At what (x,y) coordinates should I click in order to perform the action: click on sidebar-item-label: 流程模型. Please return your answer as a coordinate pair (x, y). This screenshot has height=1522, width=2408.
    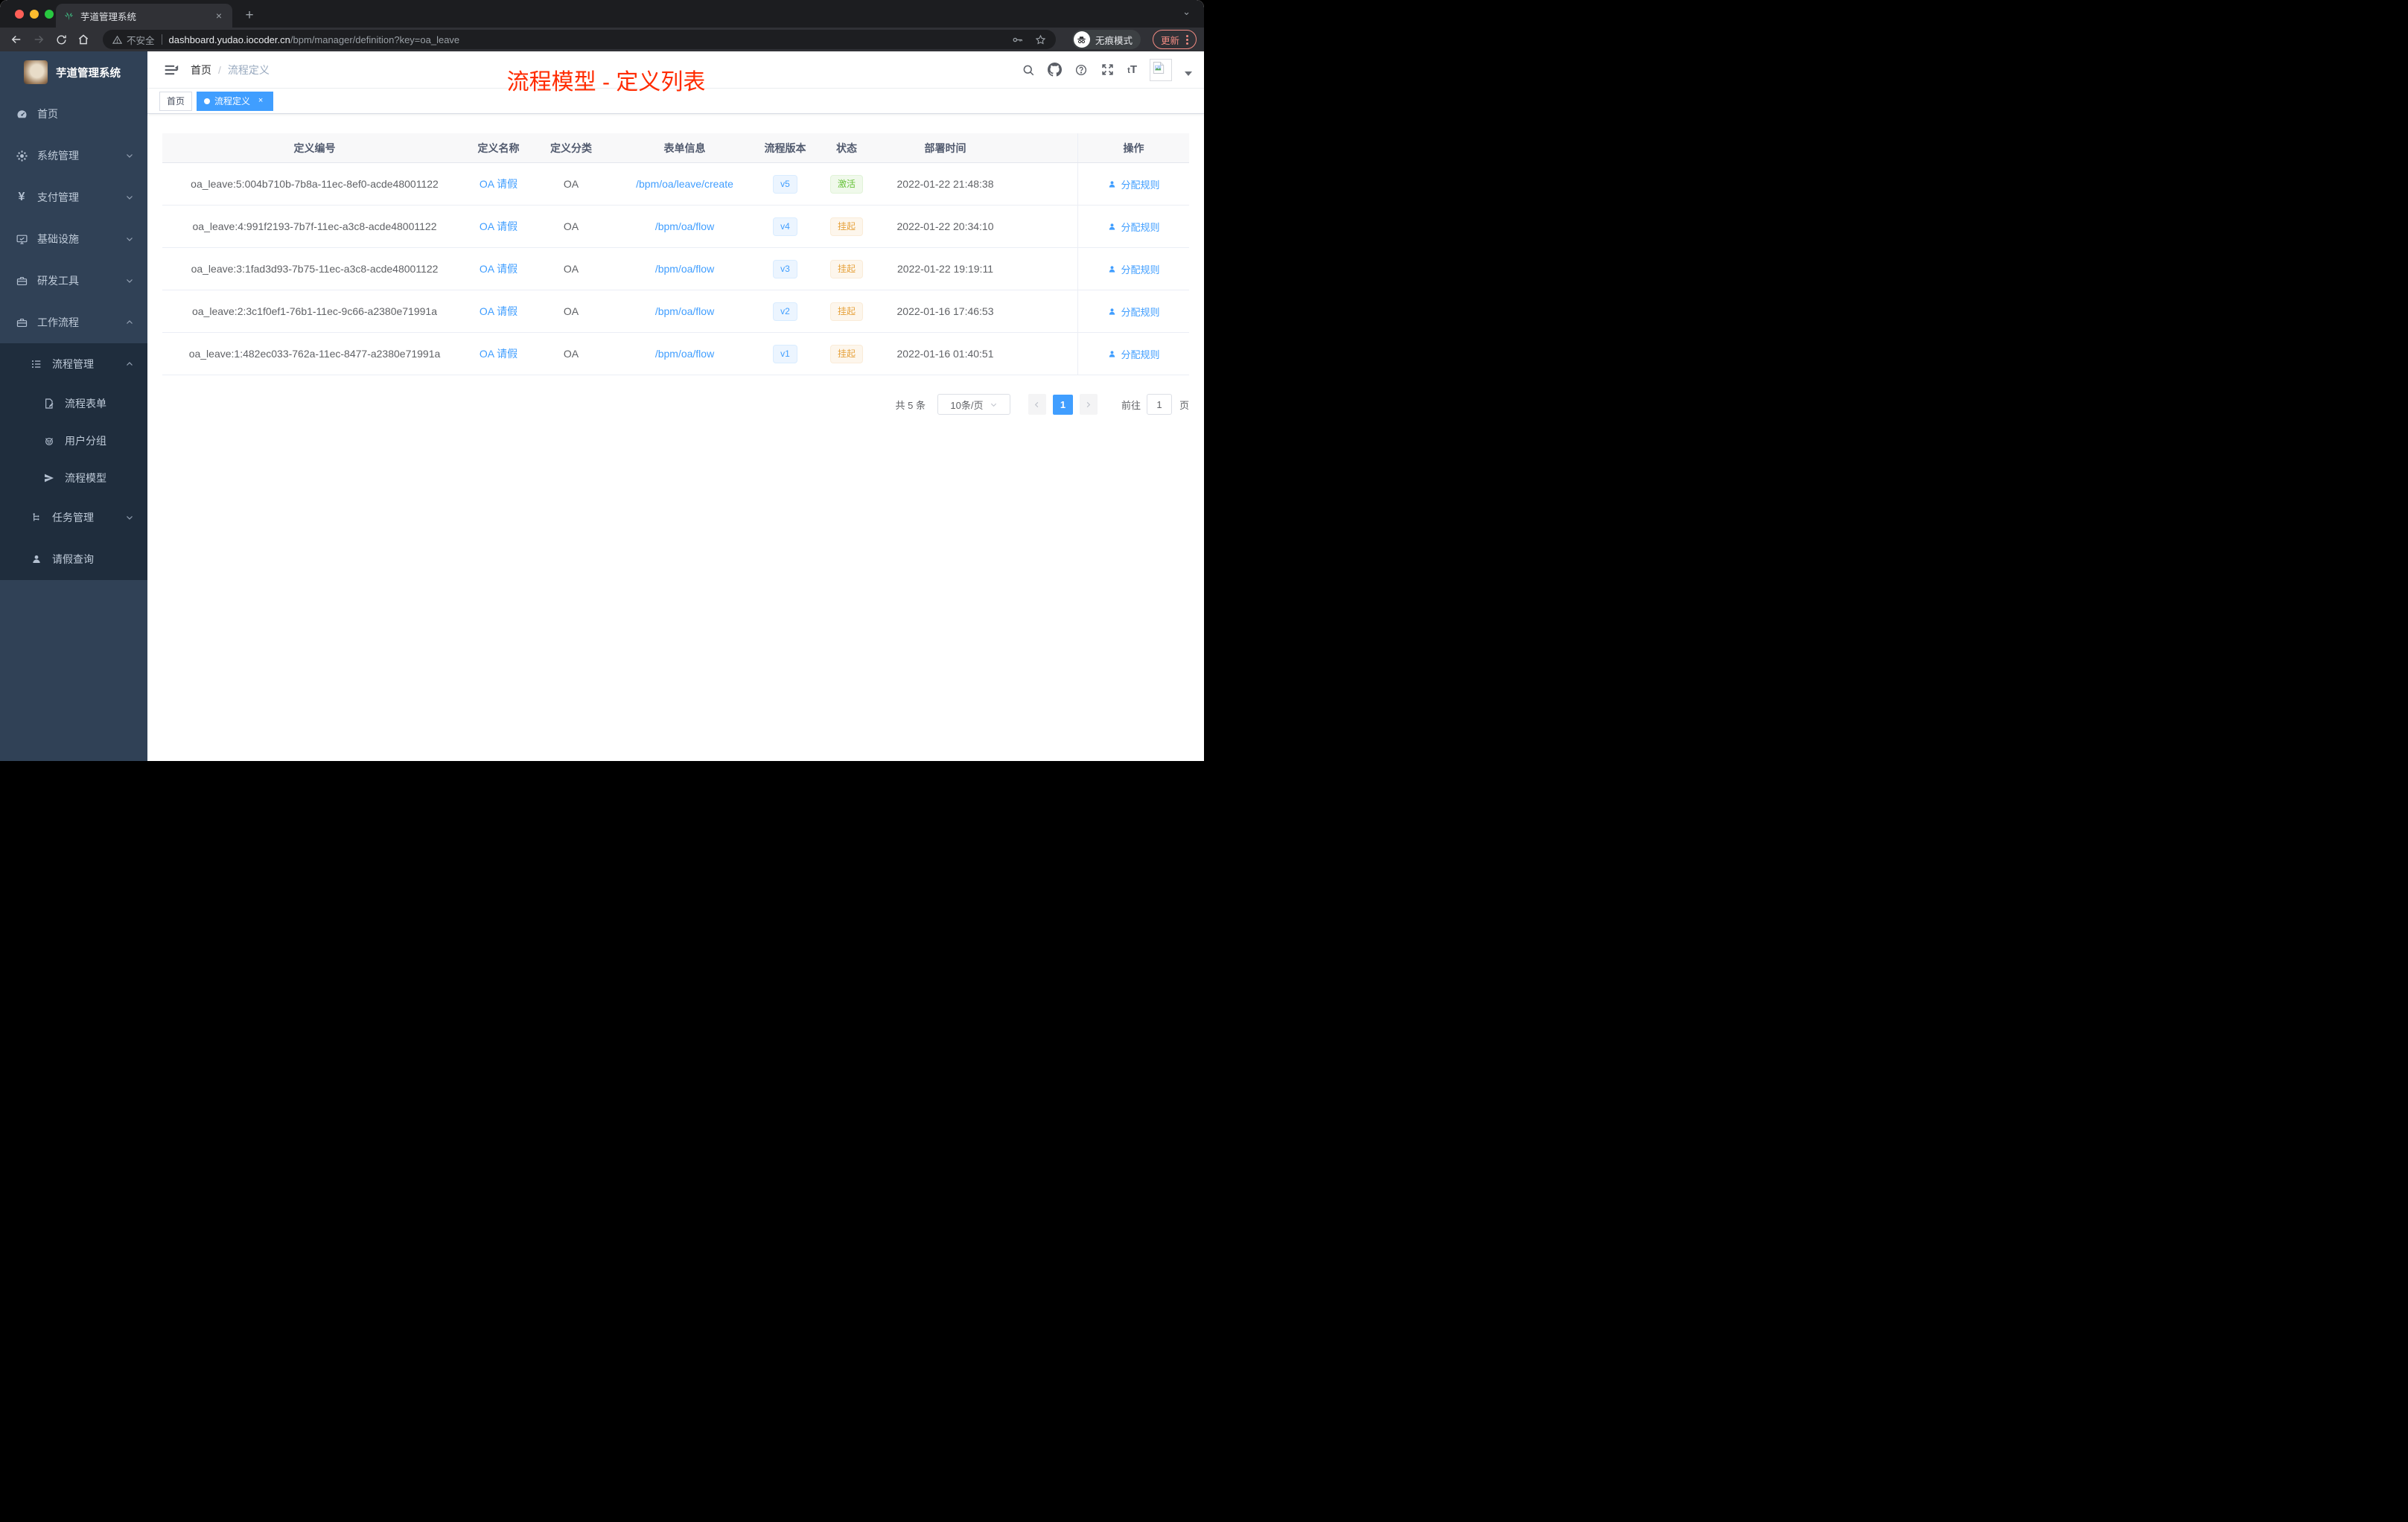
    Looking at the image, I should click on (85, 478).